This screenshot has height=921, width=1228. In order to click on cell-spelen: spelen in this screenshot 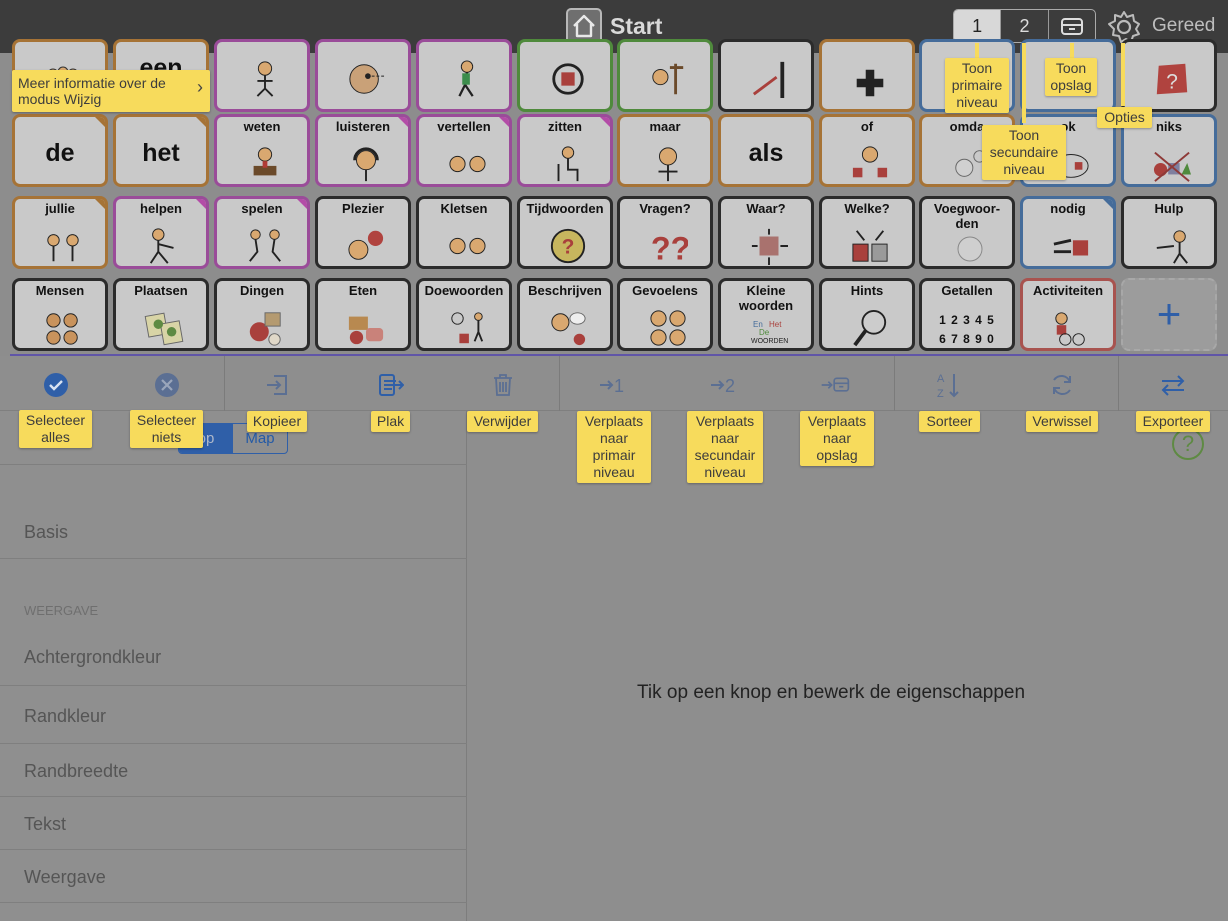, I will do `click(262, 232)`.